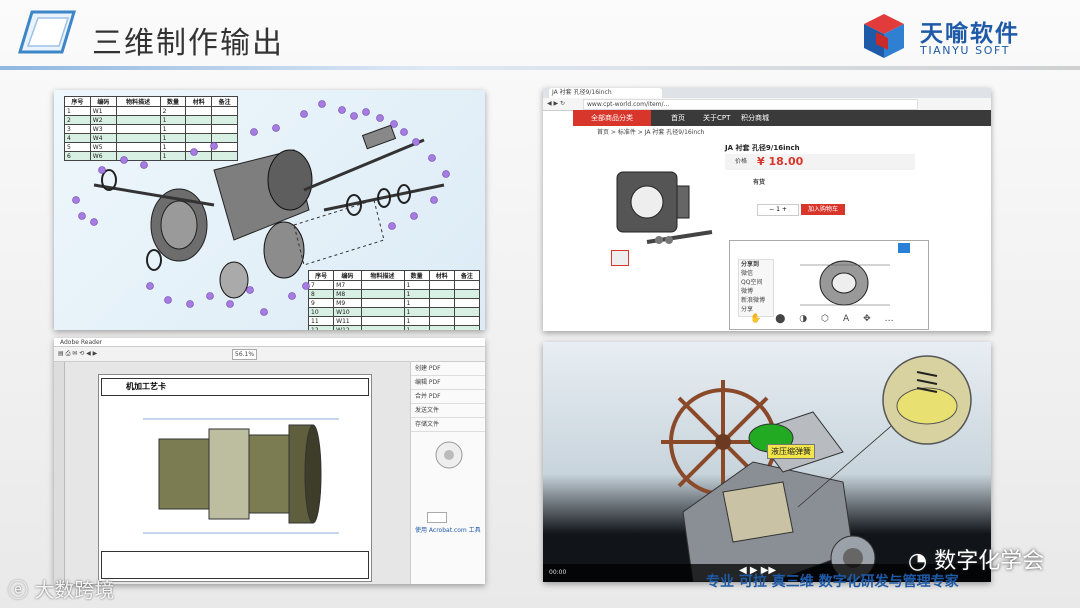  What do you see at coordinates (558, 572) in the screenshot?
I see `video-time-elapsed: 00:00` at bounding box center [558, 572].